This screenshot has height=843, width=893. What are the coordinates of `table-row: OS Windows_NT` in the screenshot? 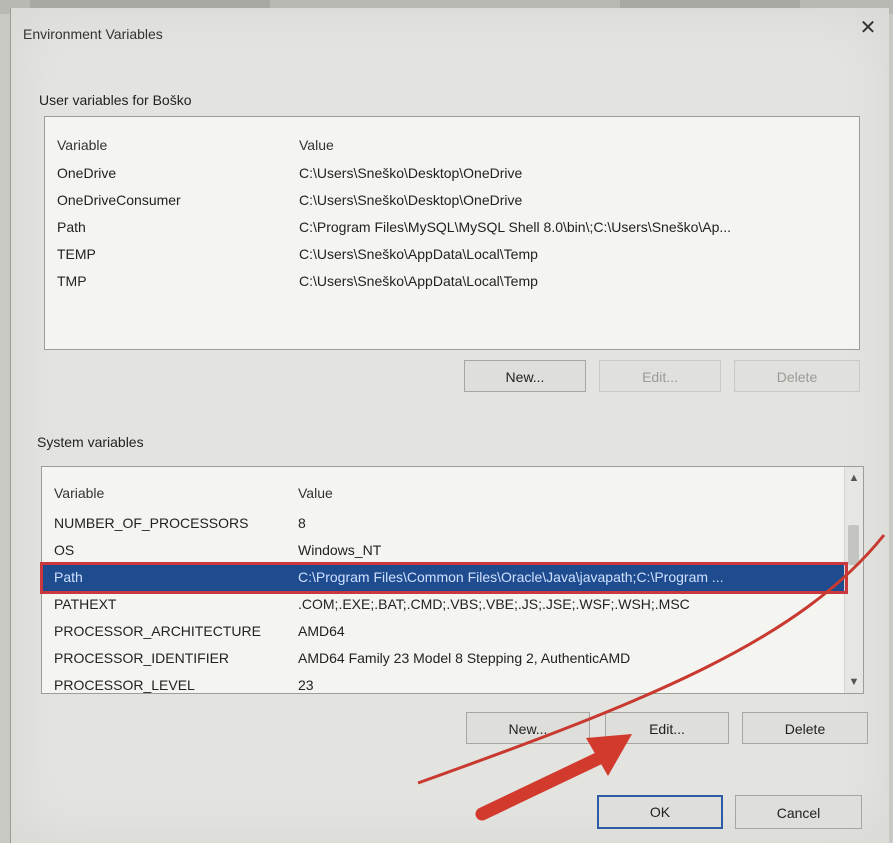 It's located at (452, 551).